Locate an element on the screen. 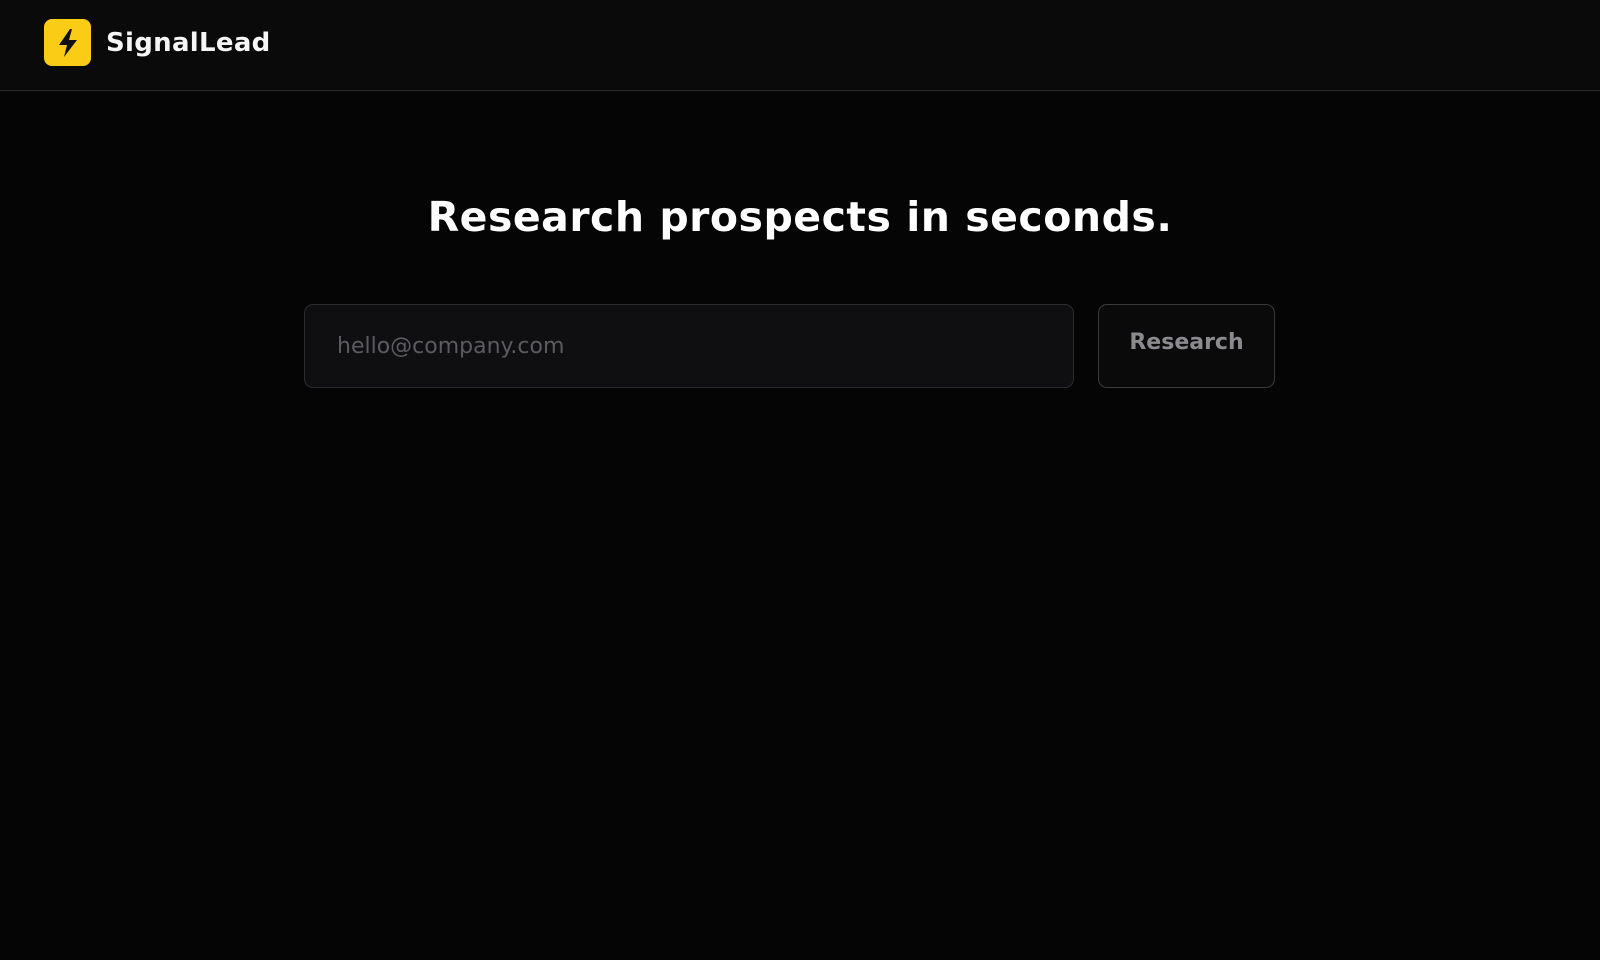  top-header: SignalLead is located at coordinates (800, 45).